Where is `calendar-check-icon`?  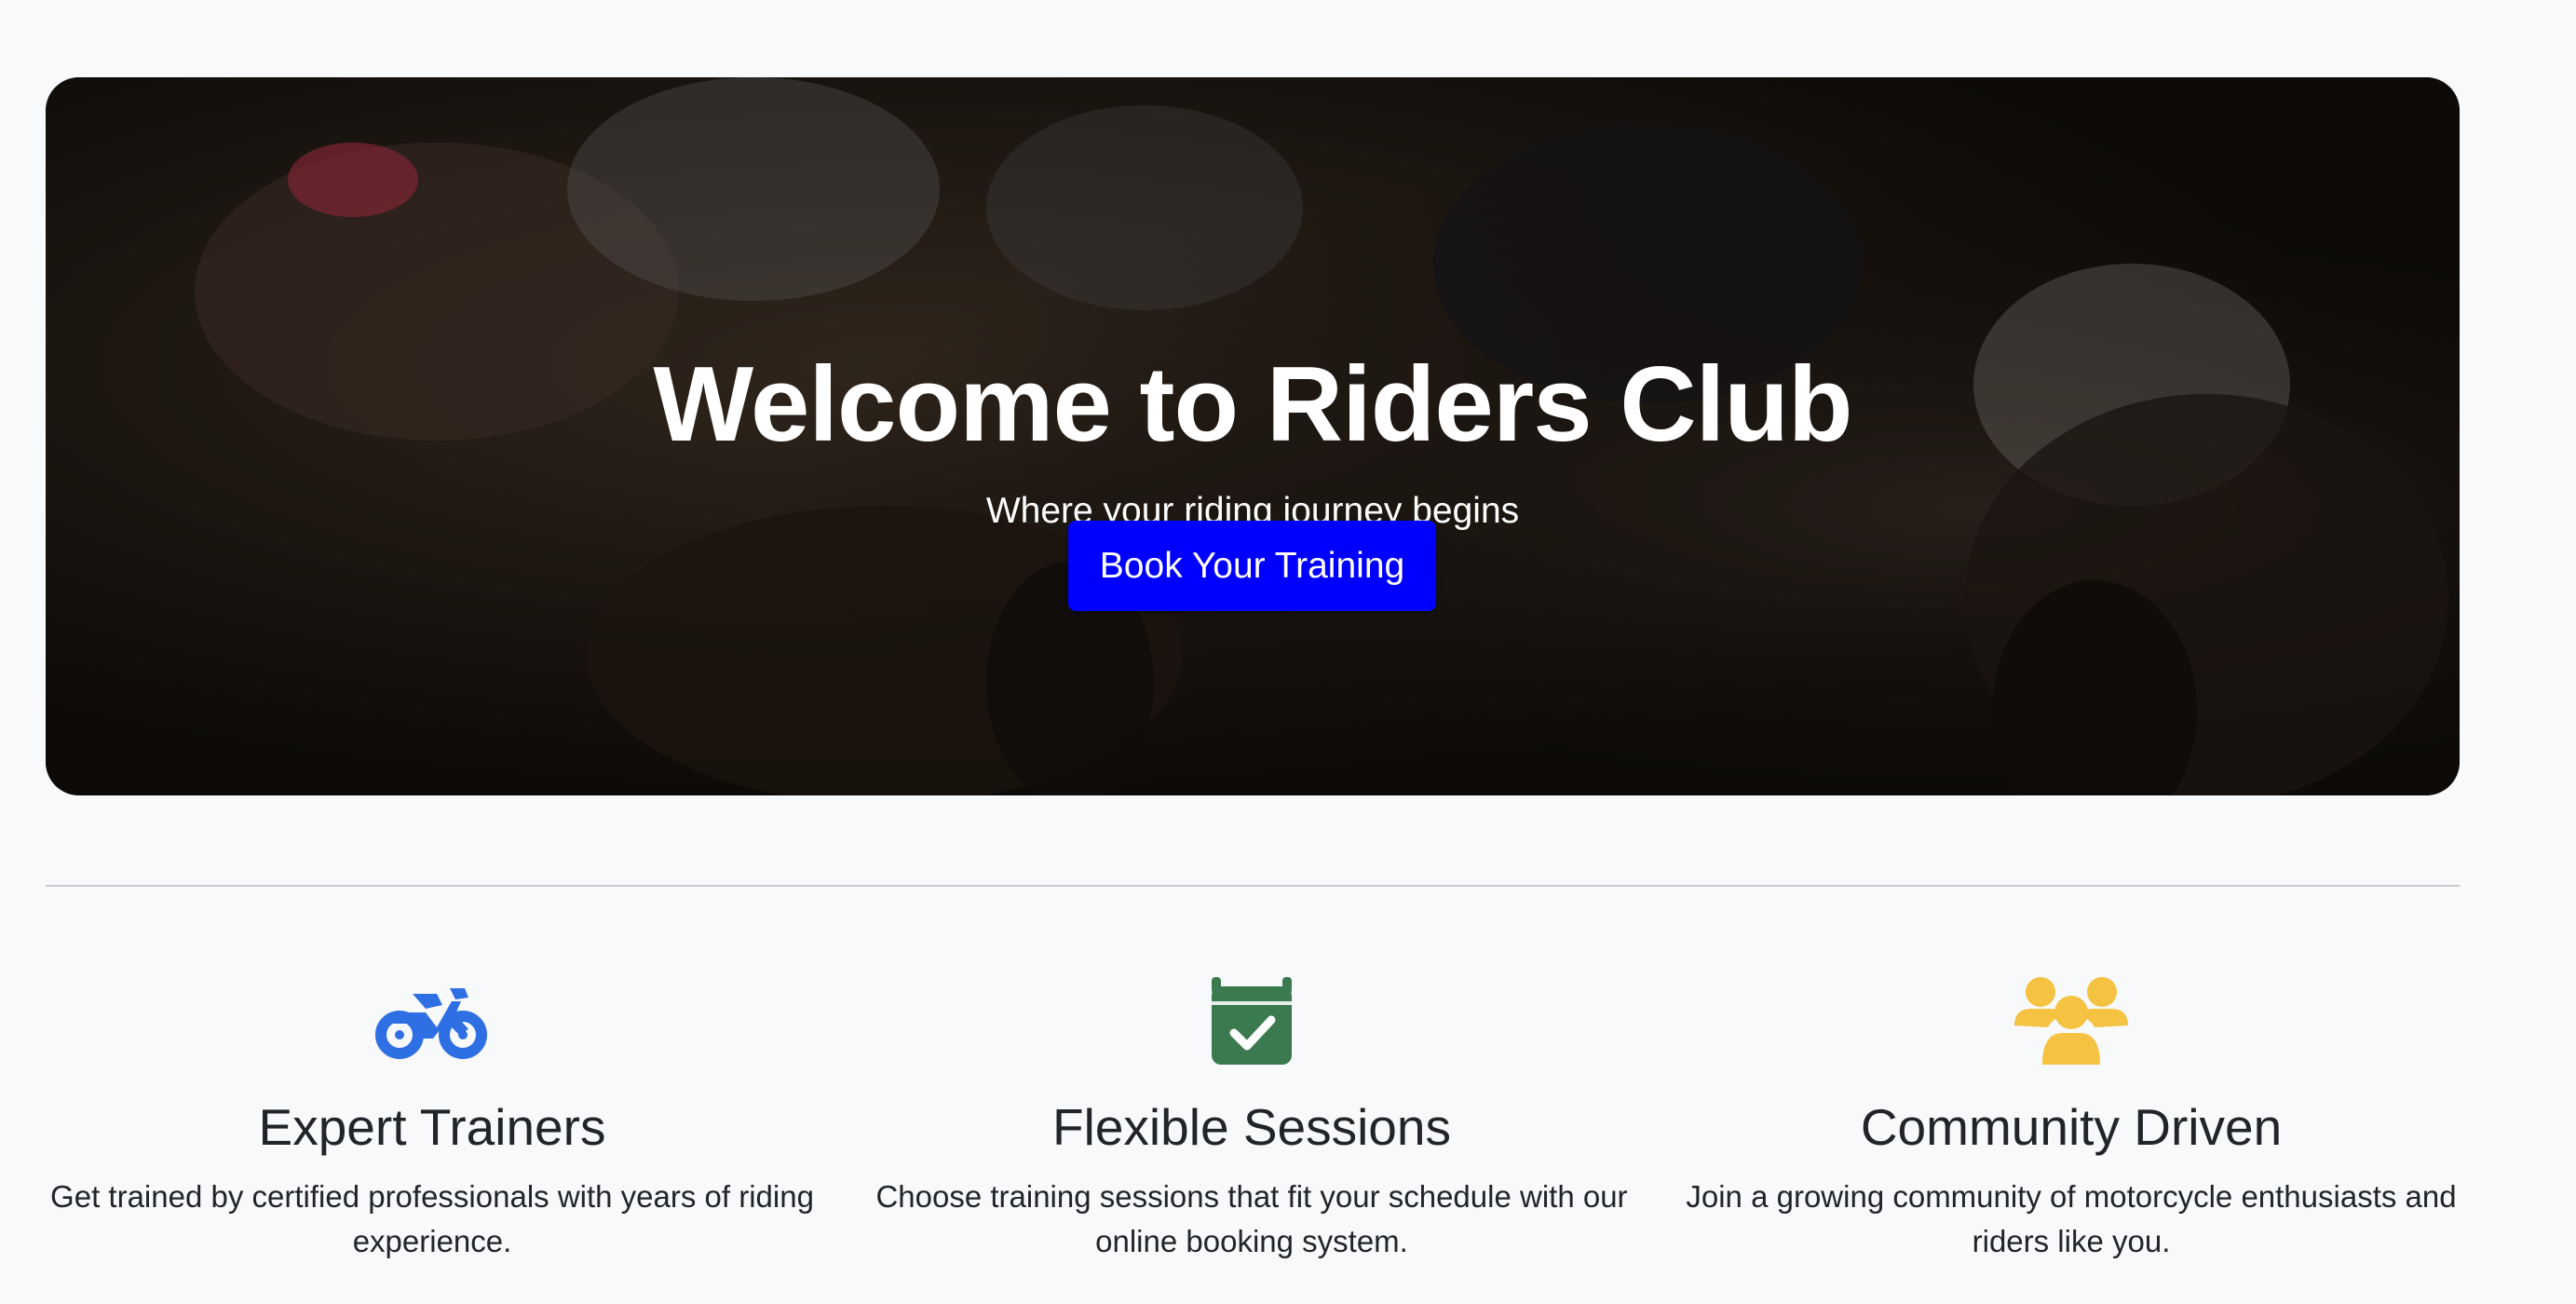 calendar-check-icon is located at coordinates (1252, 1021).